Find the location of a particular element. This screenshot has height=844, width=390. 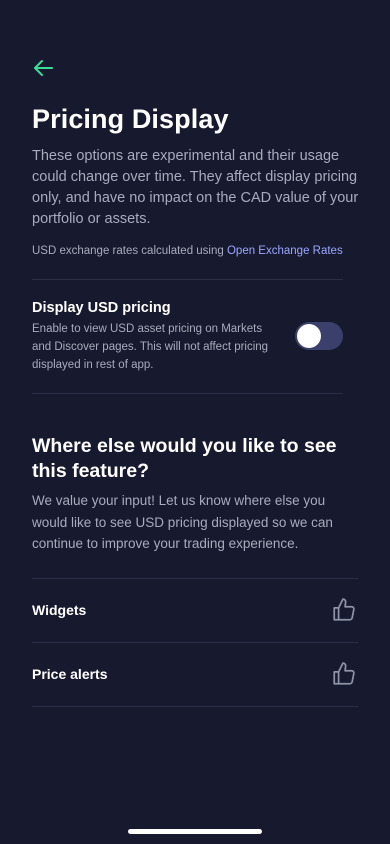

toggle-knob is located at coordinates (309, 336).